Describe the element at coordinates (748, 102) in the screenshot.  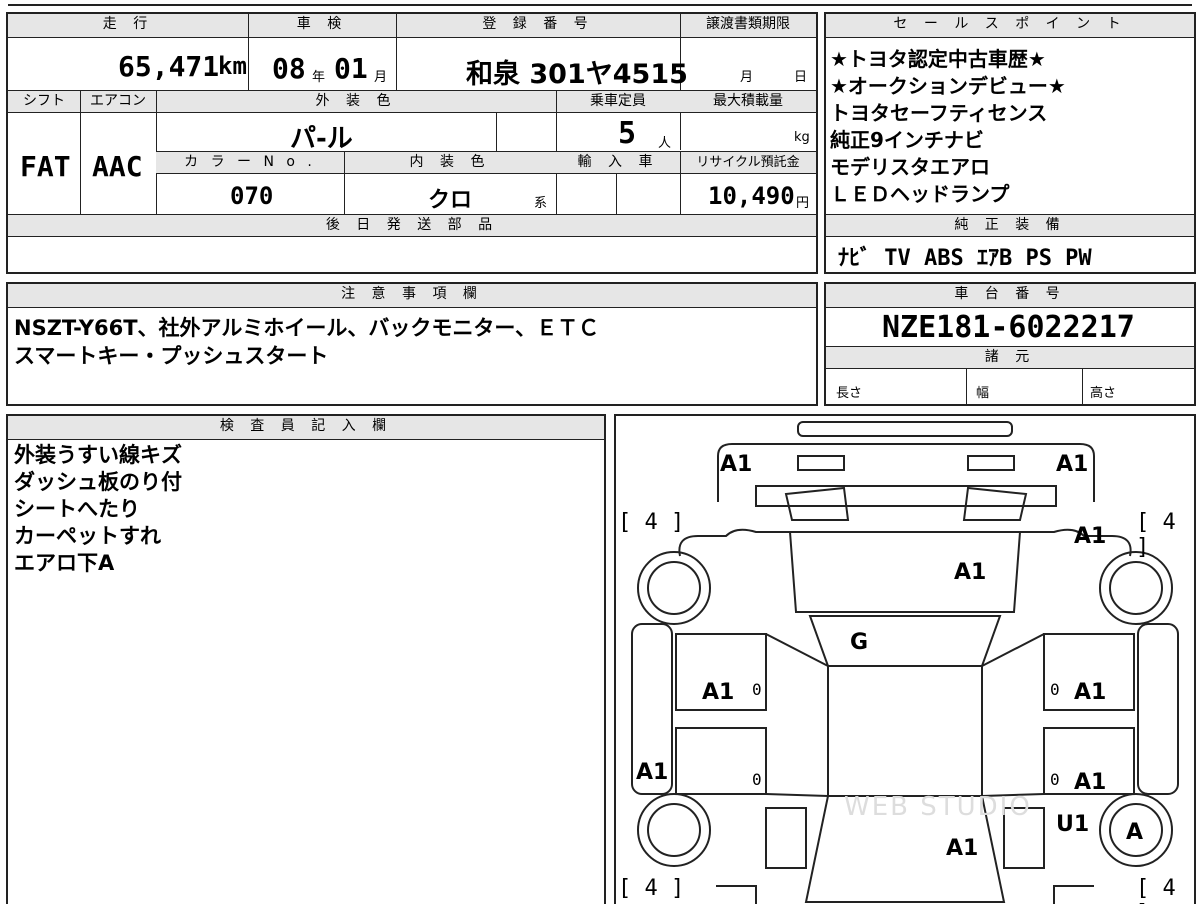
I see `header-max-load: 最大積載量` at that location.